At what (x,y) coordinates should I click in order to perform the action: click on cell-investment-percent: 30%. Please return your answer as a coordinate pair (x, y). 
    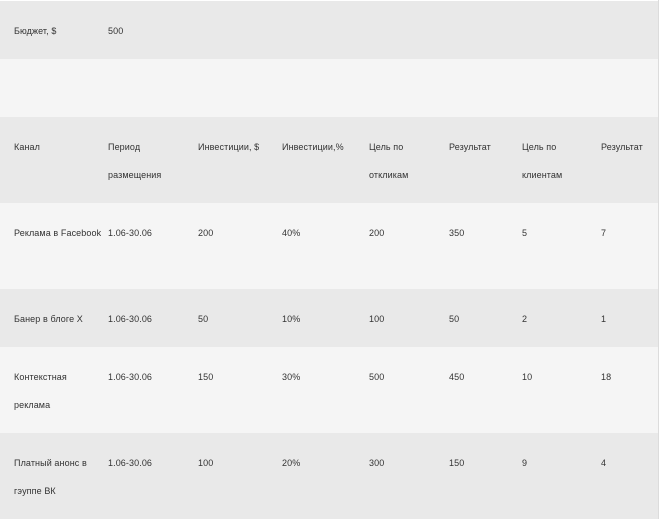
    Looking at the image, I should click on (291, 377).